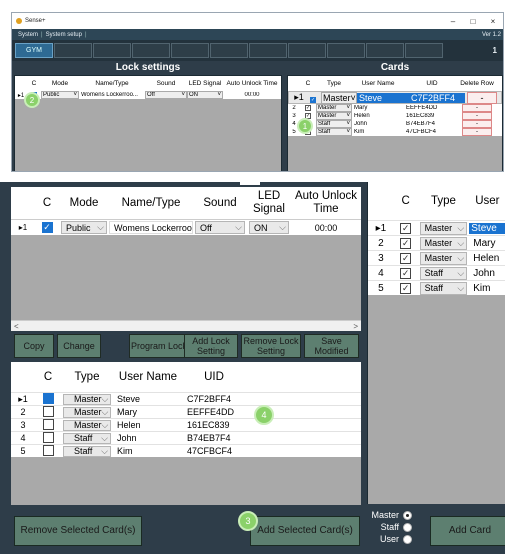  Describe the element at coordinates (331, 346) in the screenshot. I see `save-modified-button: Save Modified` at that location.